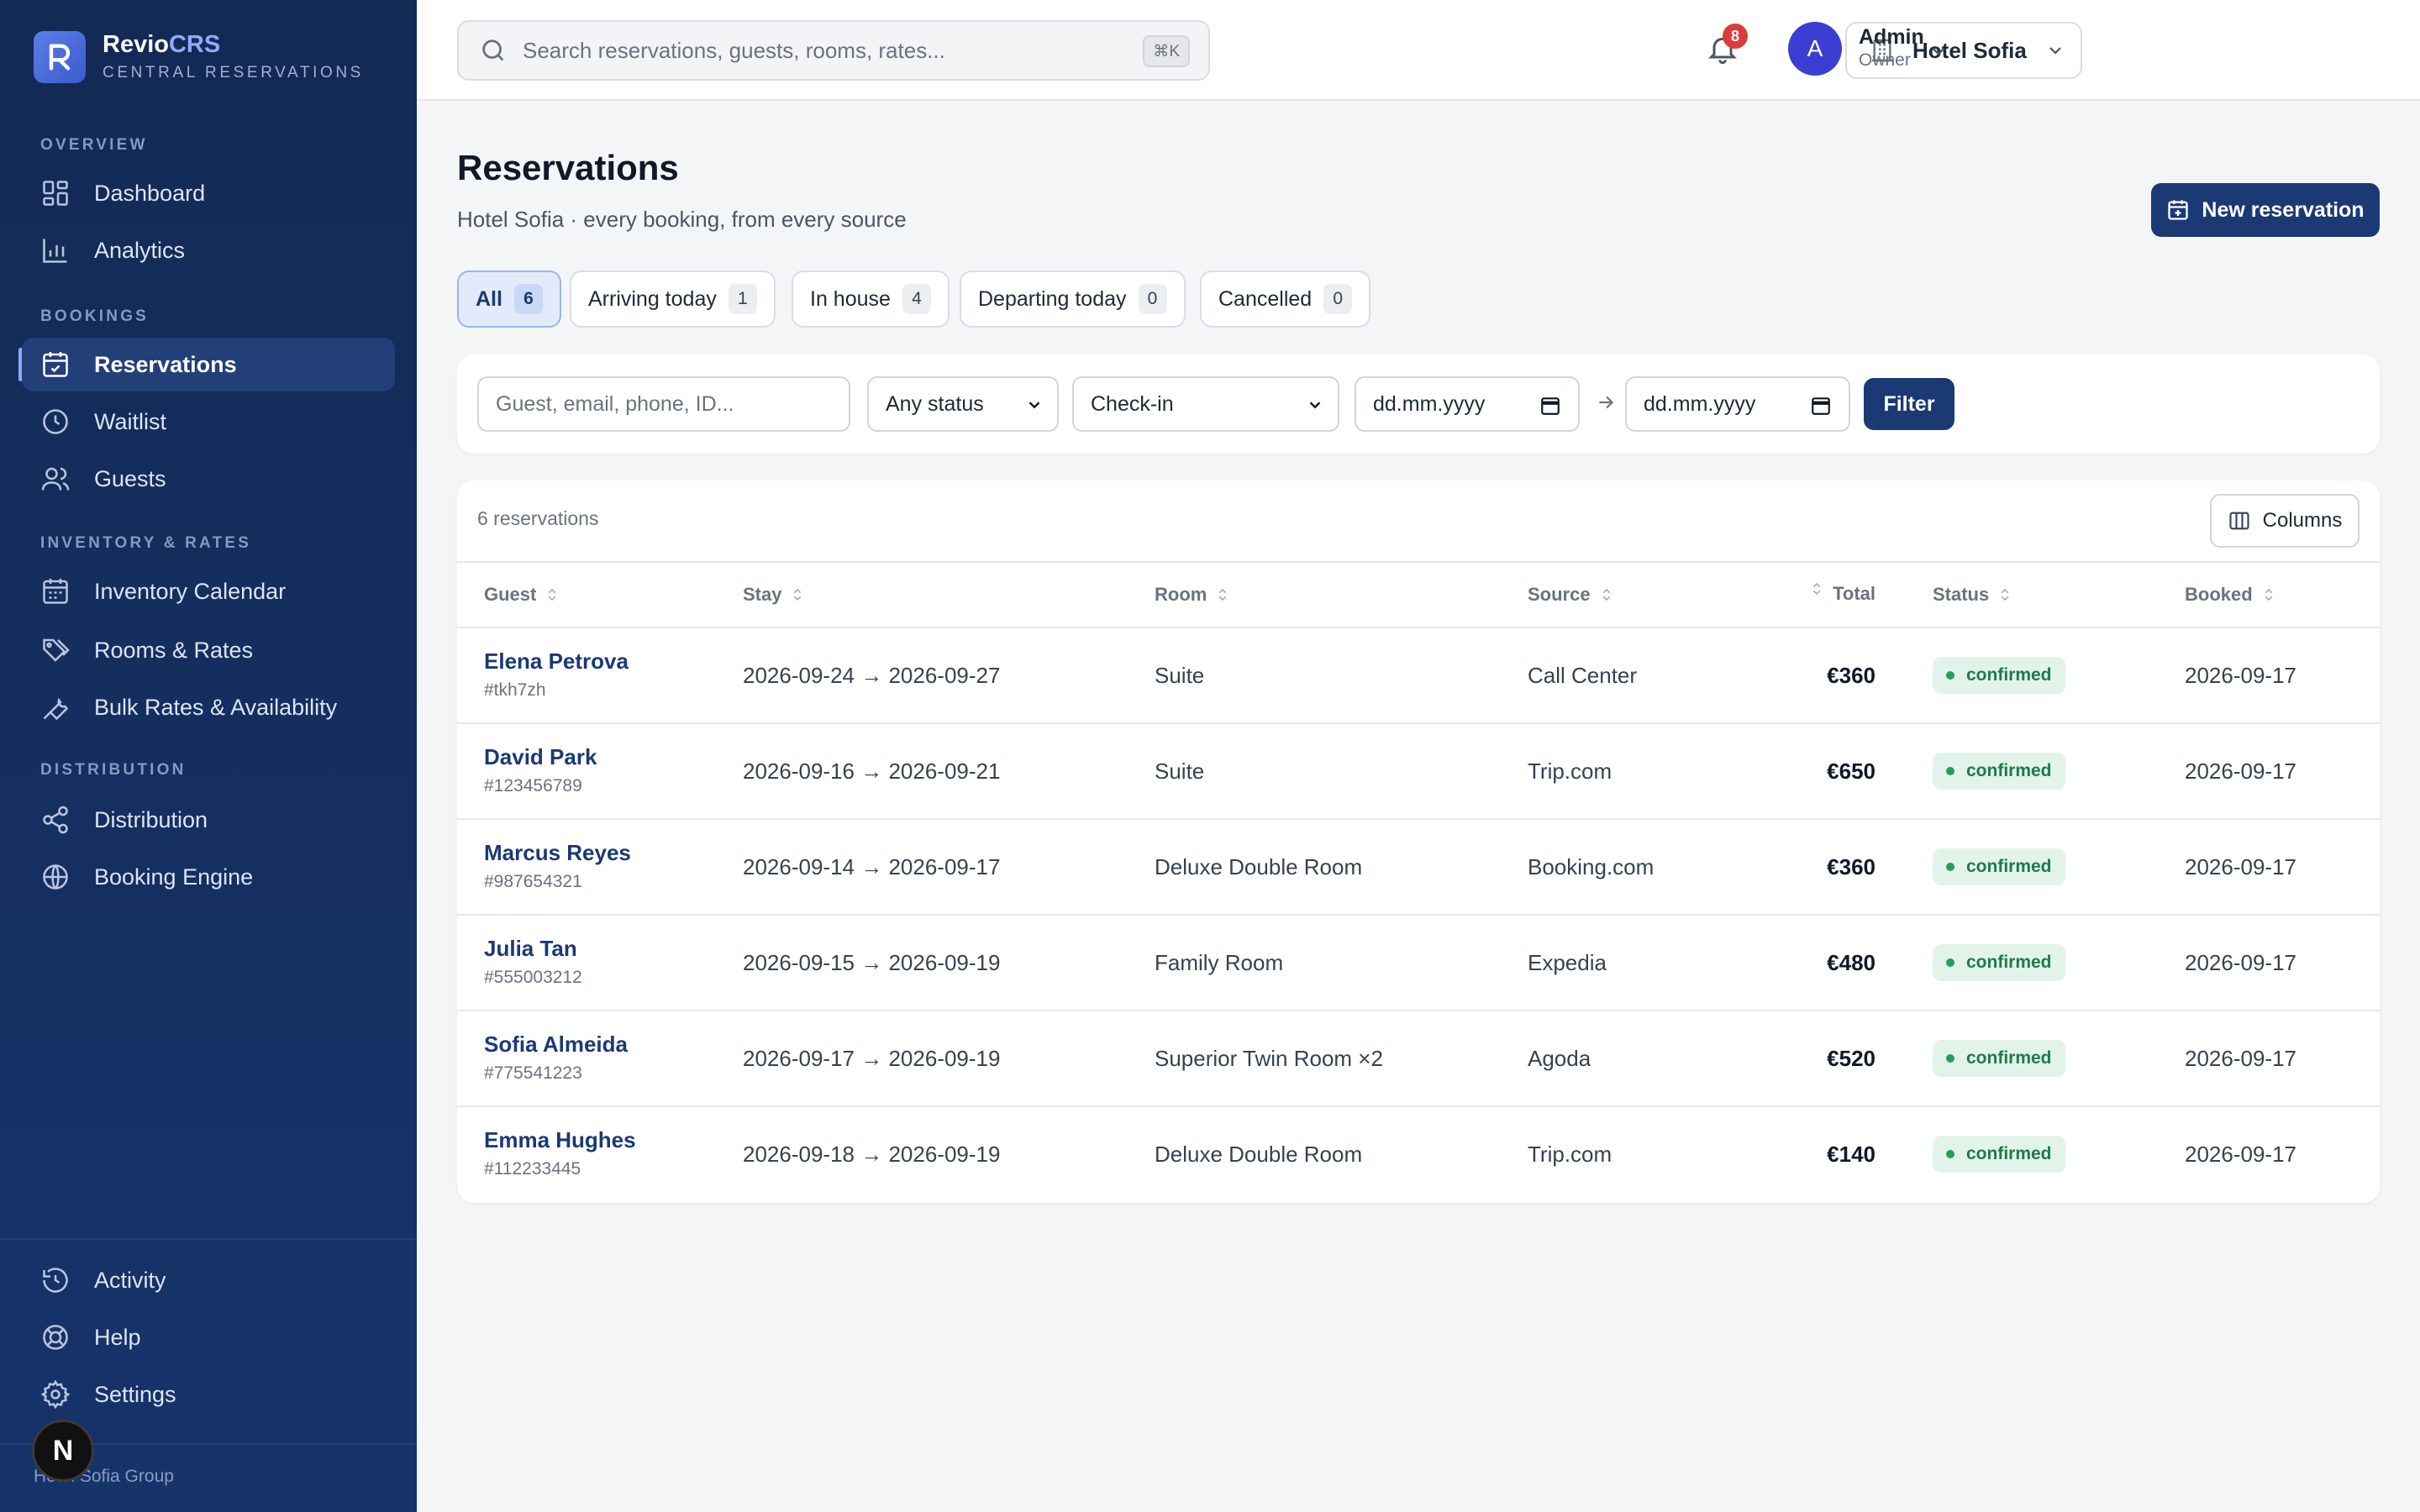 The height and width of the screenshot is (1512, 2420). I want to click on date-from-field: dd.mm.yyyy, so click(1468, 404).